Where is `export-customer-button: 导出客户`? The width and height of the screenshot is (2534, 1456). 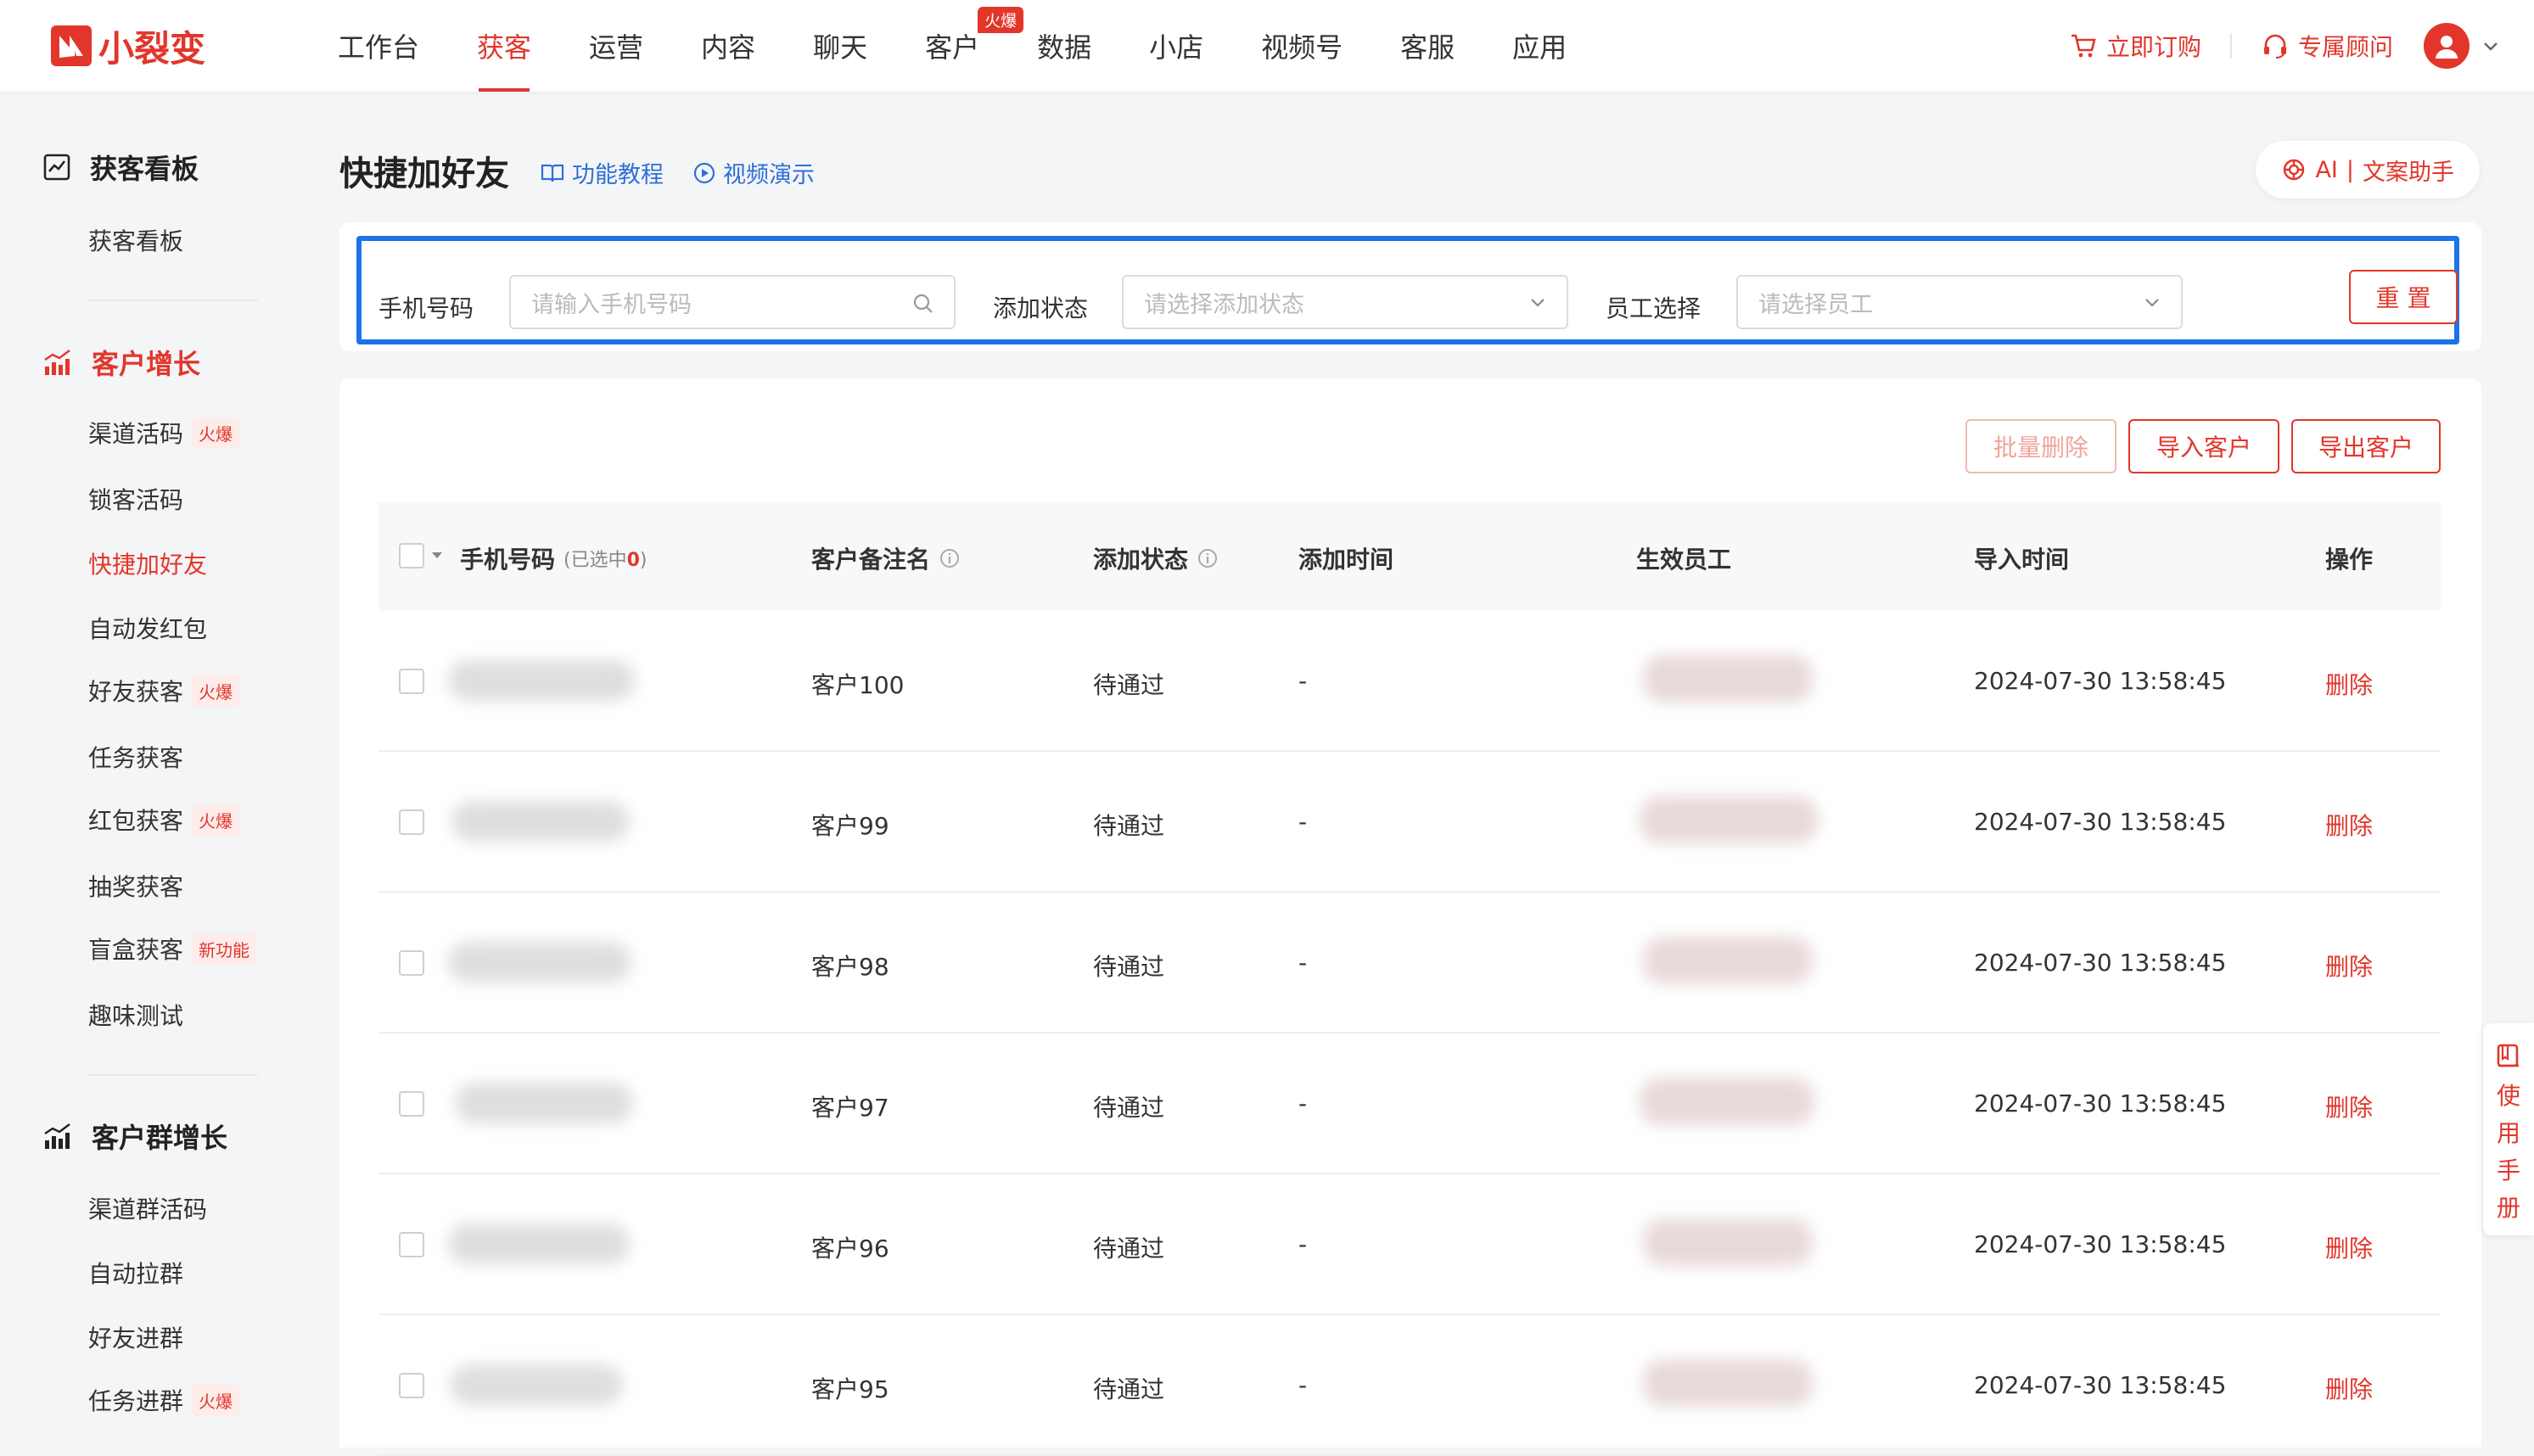
export-customer-button: 导出客户 is located at coordinates (2366, 446).